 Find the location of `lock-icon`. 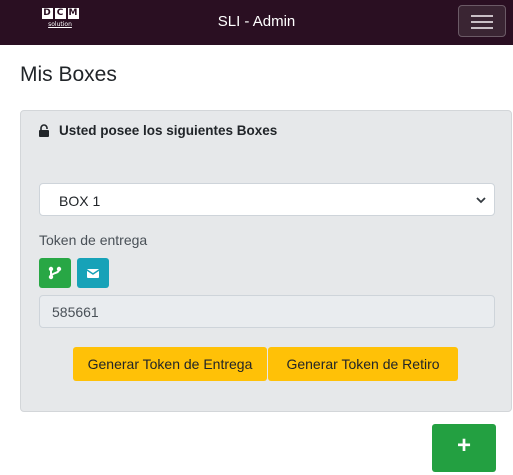

lock-icon is located at coordinates (44, 130).